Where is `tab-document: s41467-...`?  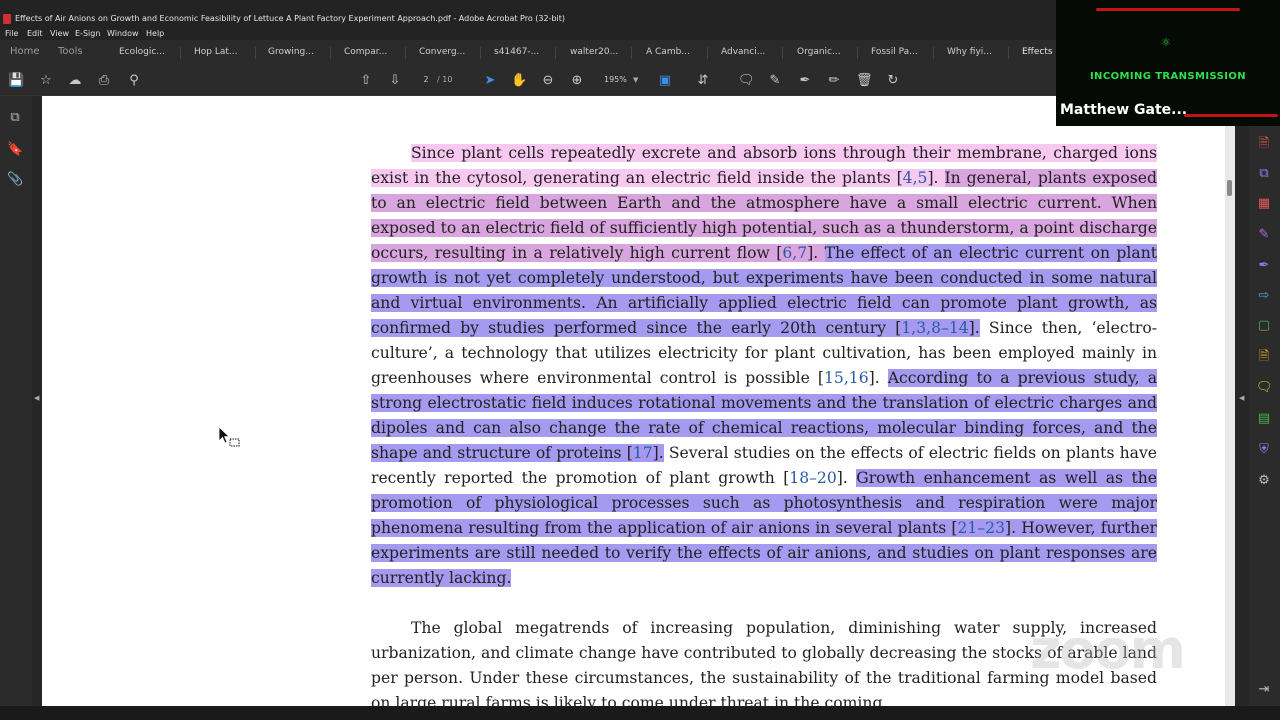 tab-document: s41467-... is located at coordinates (516, 52).